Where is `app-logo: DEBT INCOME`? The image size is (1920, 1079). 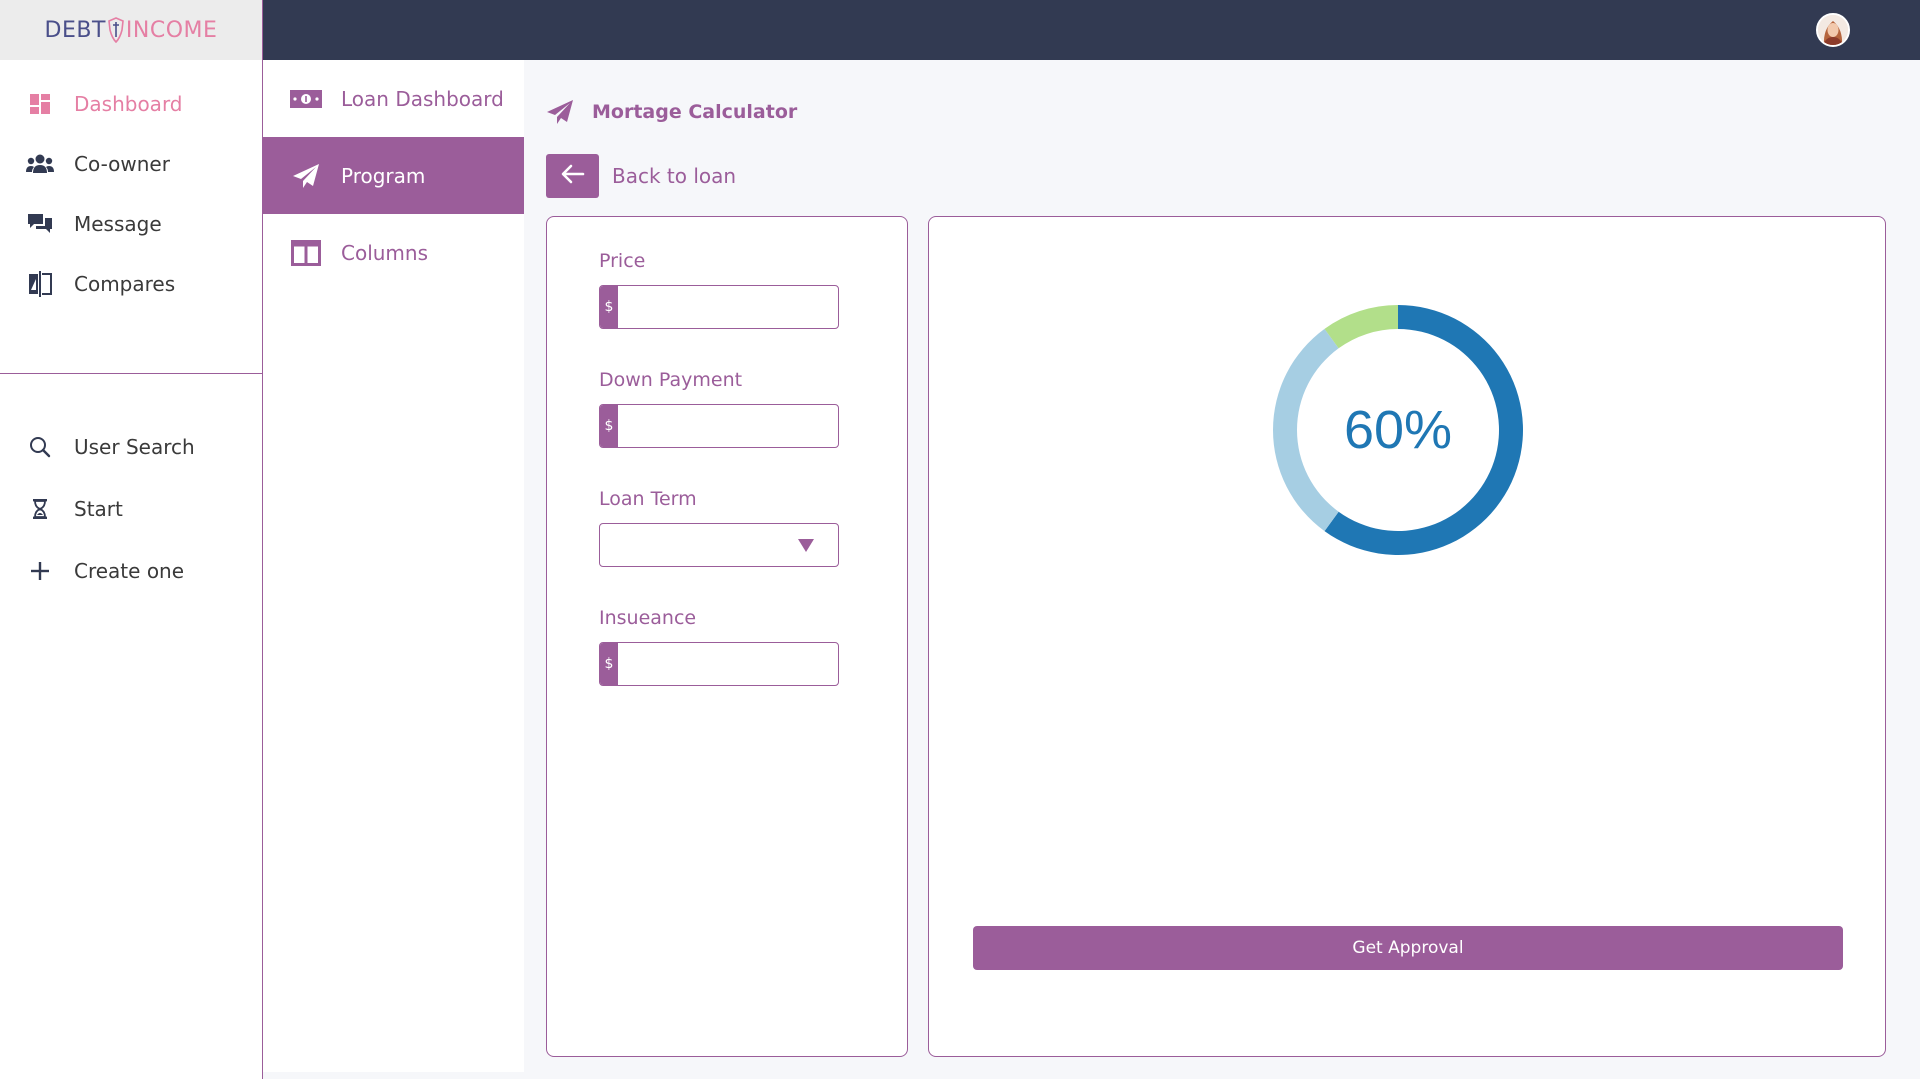
app-logo: DEBT INCOME is located at coordinates (131, 30).